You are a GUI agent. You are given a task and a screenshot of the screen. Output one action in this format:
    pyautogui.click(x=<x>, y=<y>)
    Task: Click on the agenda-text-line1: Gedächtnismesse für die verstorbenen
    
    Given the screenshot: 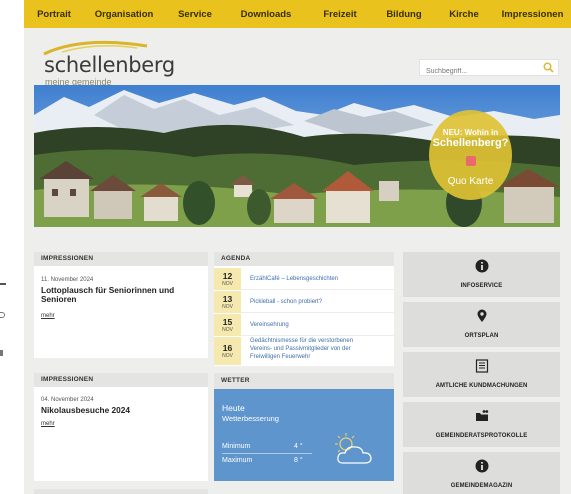 What is the action you would take?
    pyautogui.click(x=320, y=342)
    